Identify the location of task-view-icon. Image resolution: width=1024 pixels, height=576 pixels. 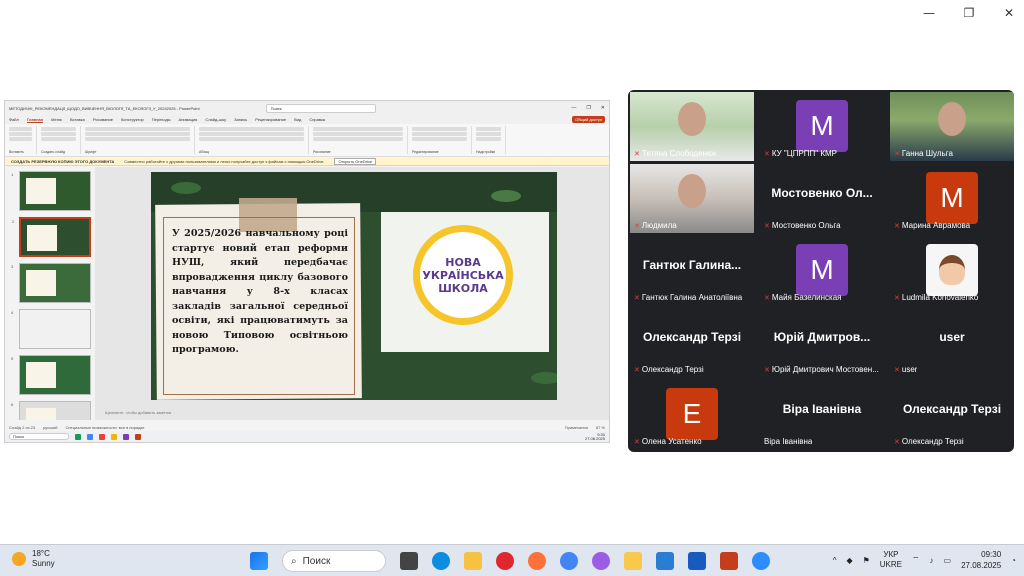
(409, 561).